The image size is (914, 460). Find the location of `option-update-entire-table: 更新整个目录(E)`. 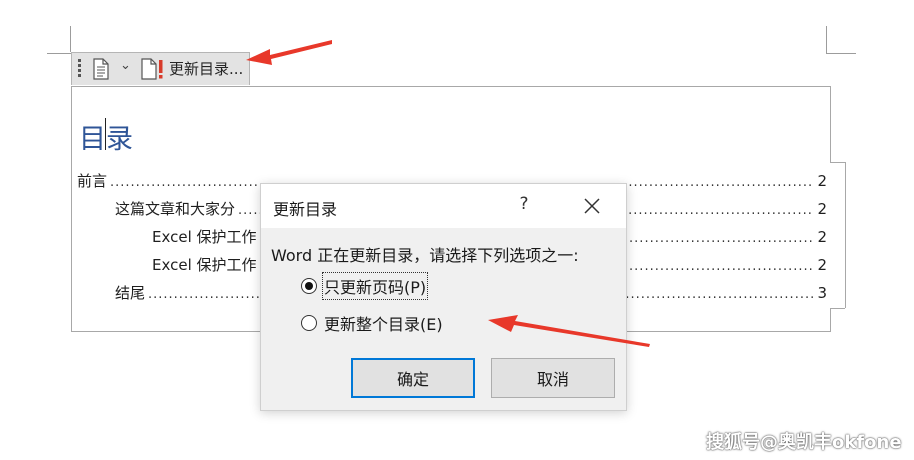

option-update-entire-table: 更新整个目录(E) is located at coordinates (372, 323).